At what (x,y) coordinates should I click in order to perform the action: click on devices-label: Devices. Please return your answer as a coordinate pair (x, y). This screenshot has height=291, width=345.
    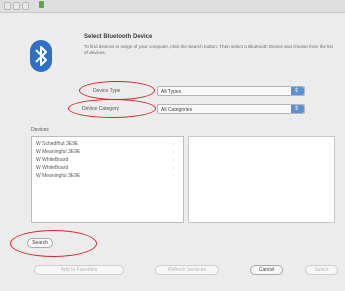
    Looking at the image, I should click on (40, 130).